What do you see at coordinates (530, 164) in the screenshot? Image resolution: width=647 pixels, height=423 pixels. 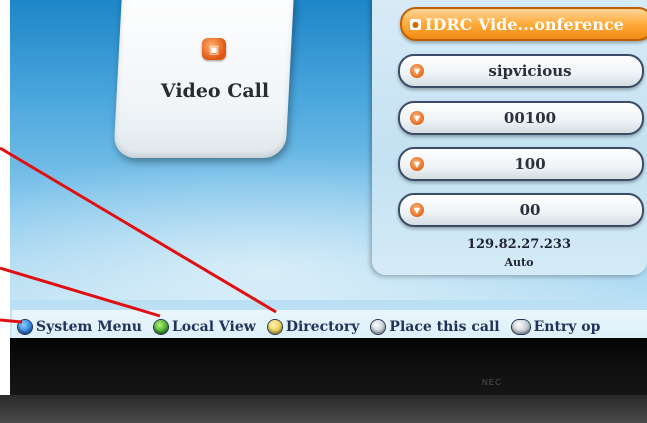 I see `call-list-item-label: 100` at bounding box center [530, 164].